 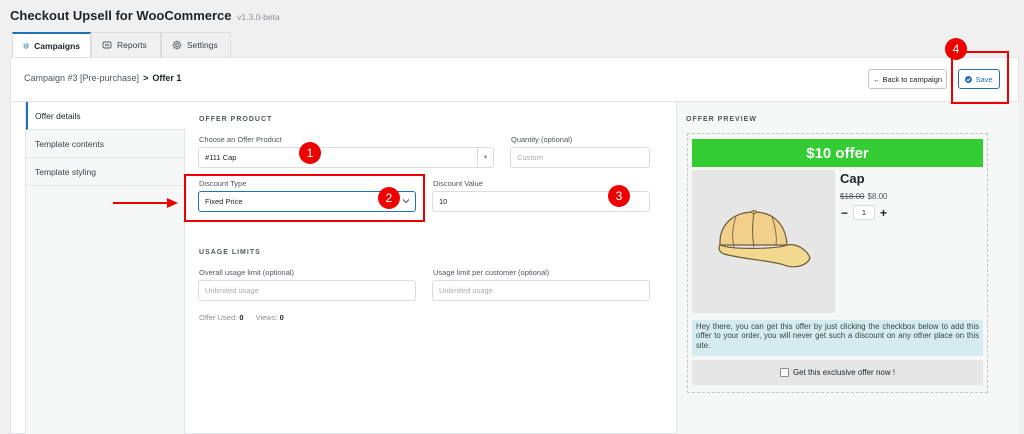 What do you see at coordinates (247, 272) in the screenshot?
I see `overall-limit-label: Overall usage limit (optional)` at bounding box center [247, 272].